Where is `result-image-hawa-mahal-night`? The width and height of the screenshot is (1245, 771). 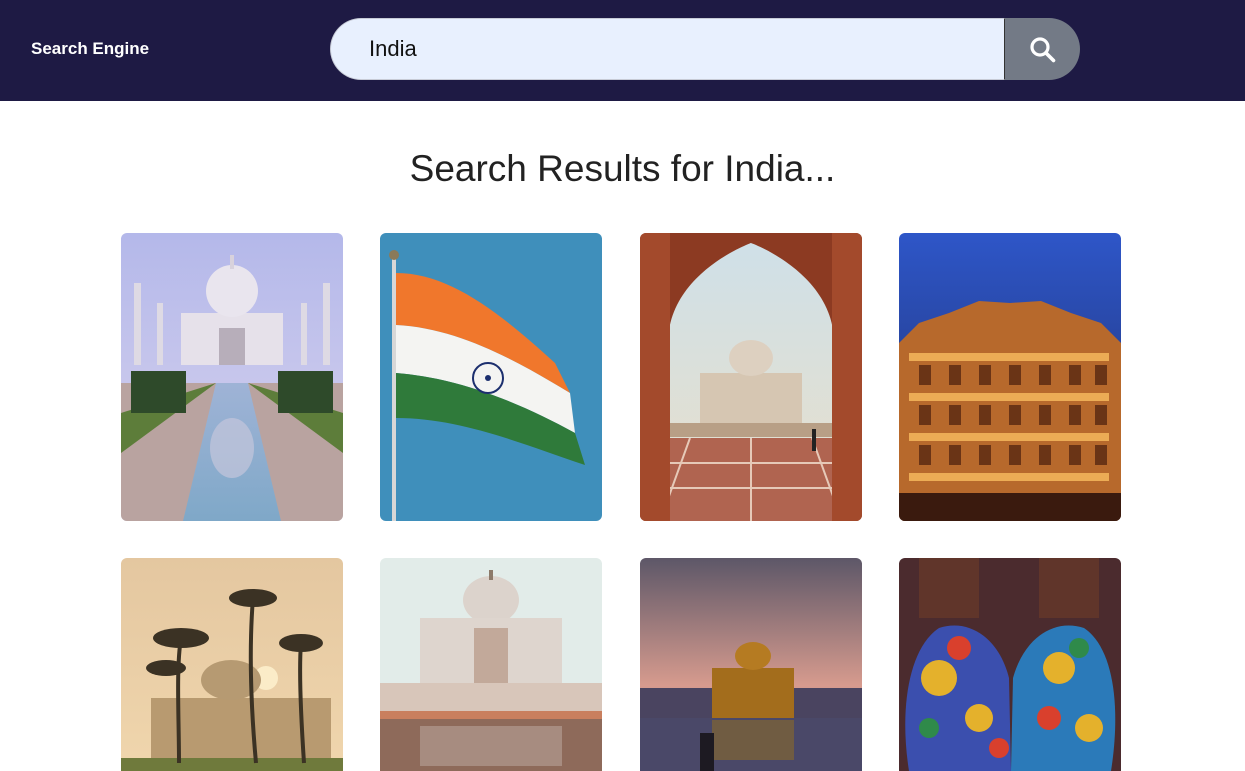 result-image-hawa-mahal-night is located at coordinates (1010, 377).